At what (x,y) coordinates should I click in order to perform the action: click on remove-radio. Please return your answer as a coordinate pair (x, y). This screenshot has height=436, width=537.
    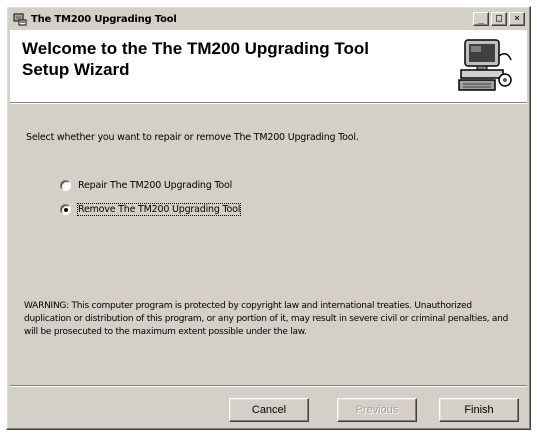
    Looking at the image, I should click on (65, 209).